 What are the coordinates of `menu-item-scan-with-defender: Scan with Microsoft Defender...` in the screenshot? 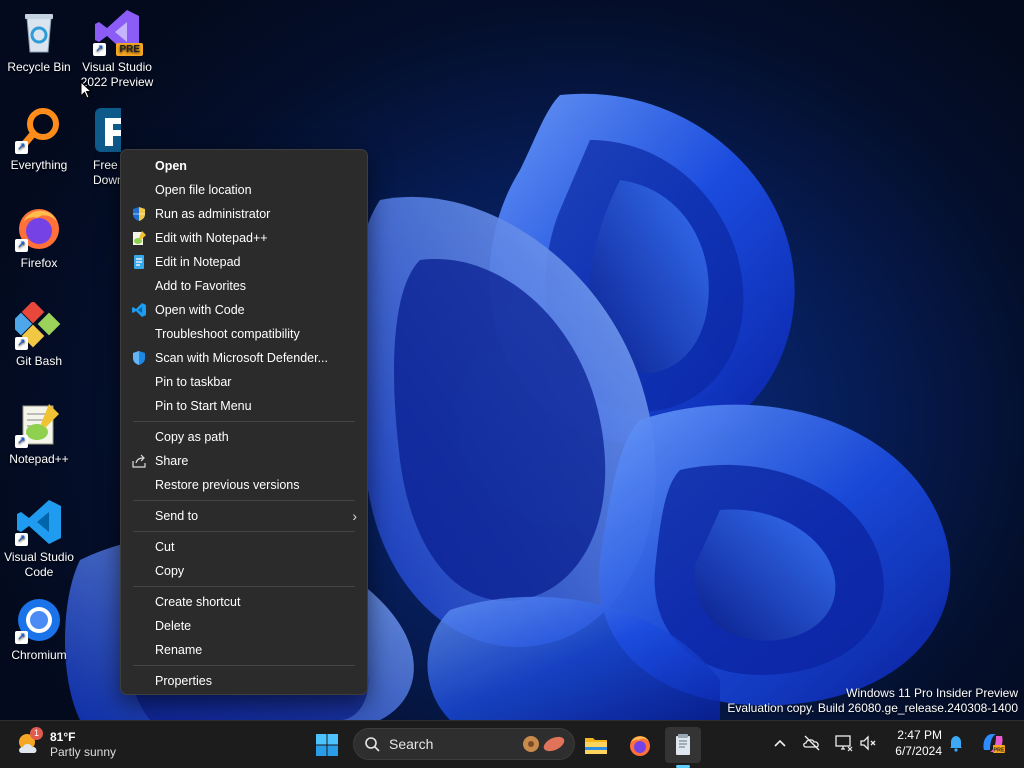 It's located at (244, 358).